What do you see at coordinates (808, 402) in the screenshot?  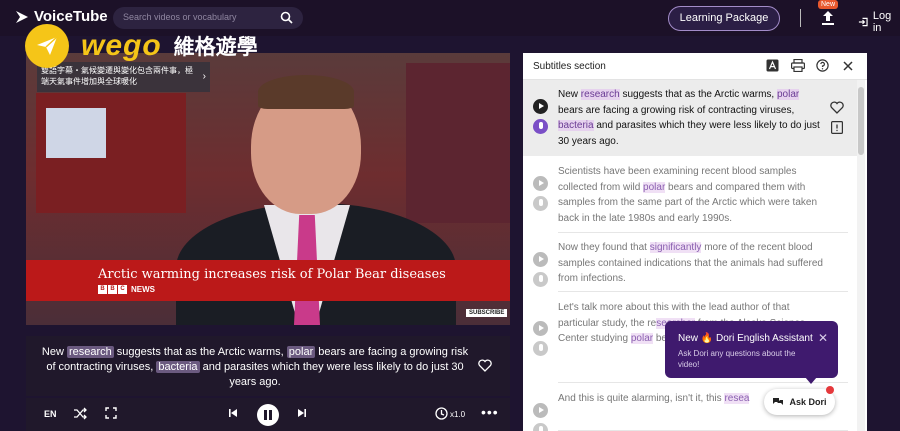 I see `ask-dori-label: Ask Dori` at bounding box center [808, 402].